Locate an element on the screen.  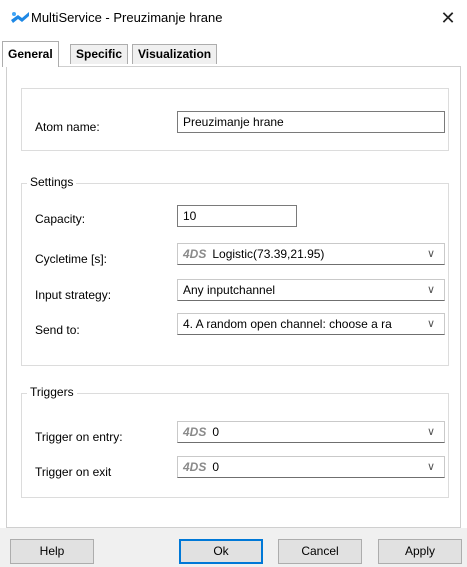
atom-name-field: Preuzimanje hrane is located at coordinates (311, 122).